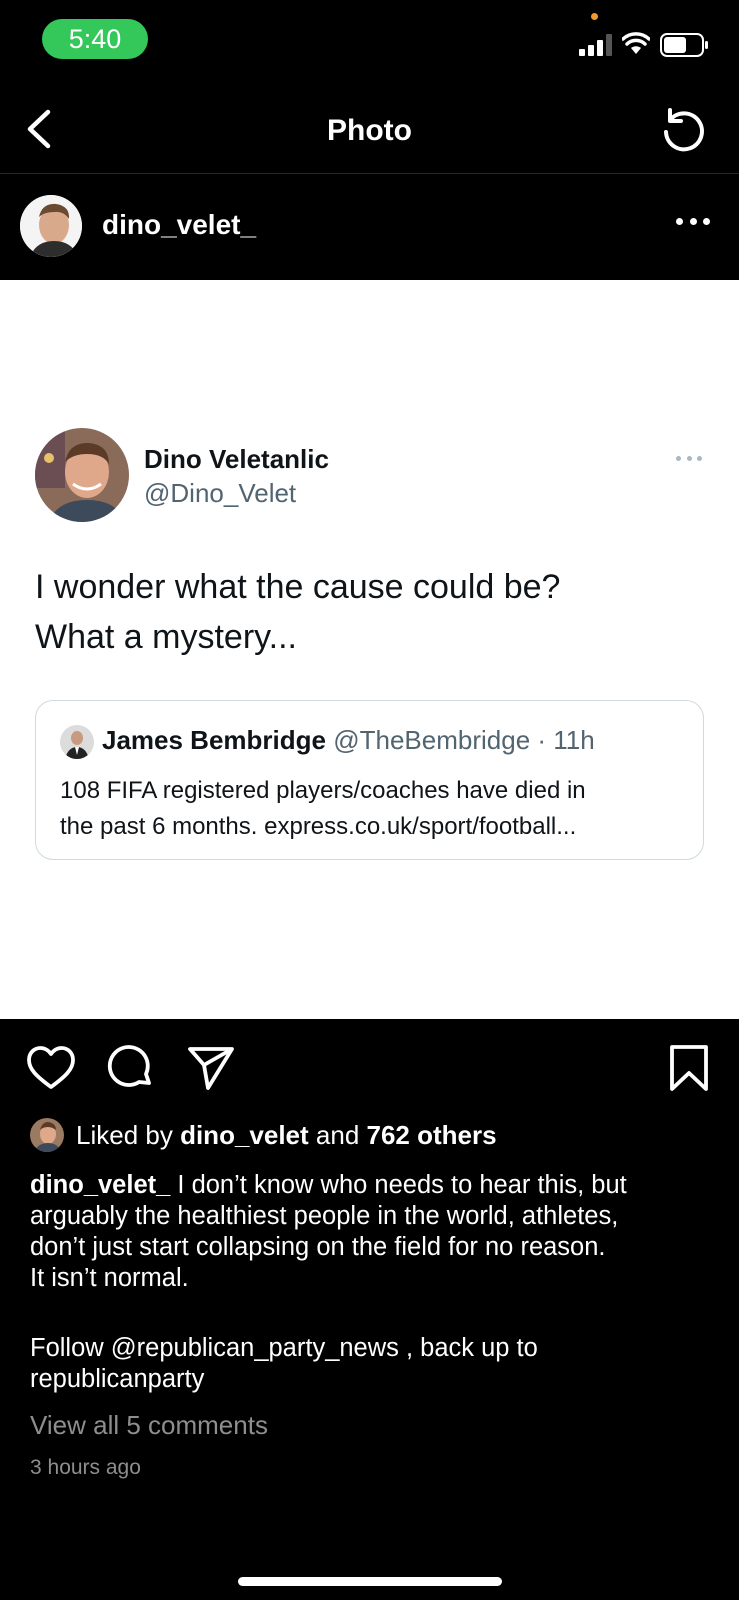 The height and width of the screenshot is (1600, 739). Describe the element at coordinates (595, 45) in the screenshot. I see `cellular-signal-icon` at that location.